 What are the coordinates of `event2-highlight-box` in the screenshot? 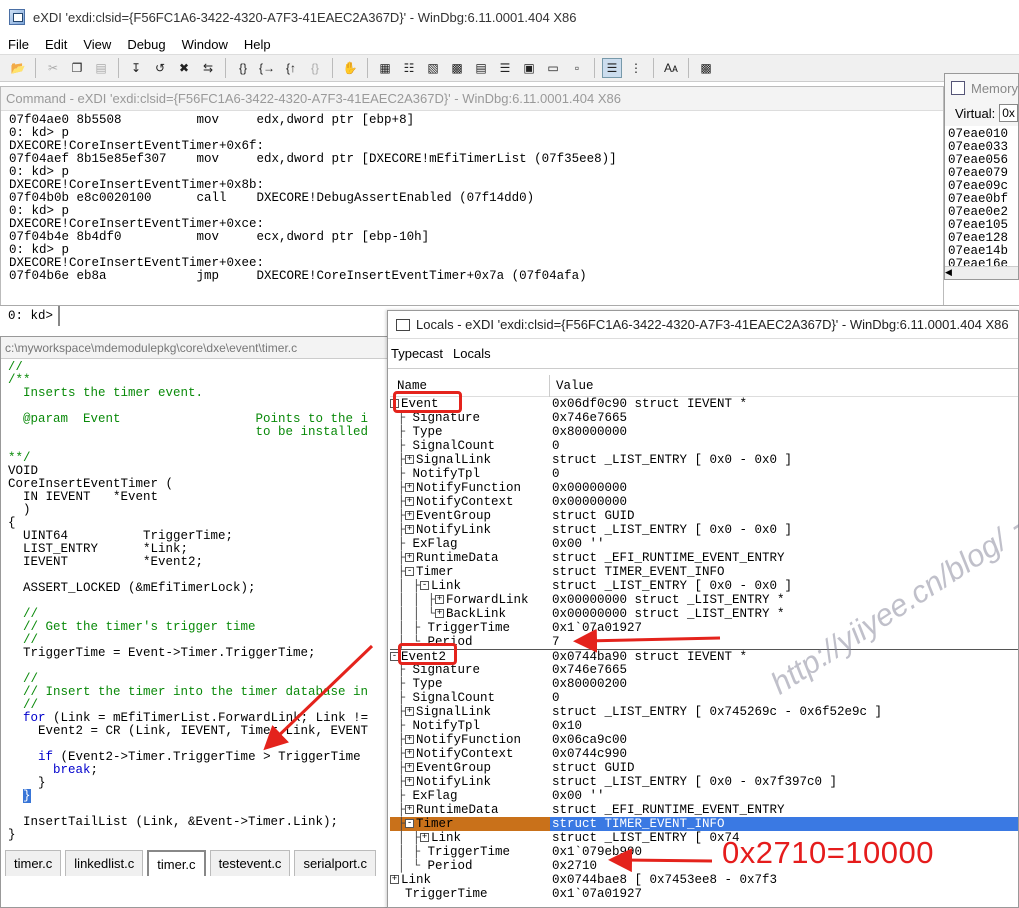 It's located at (427, 654).